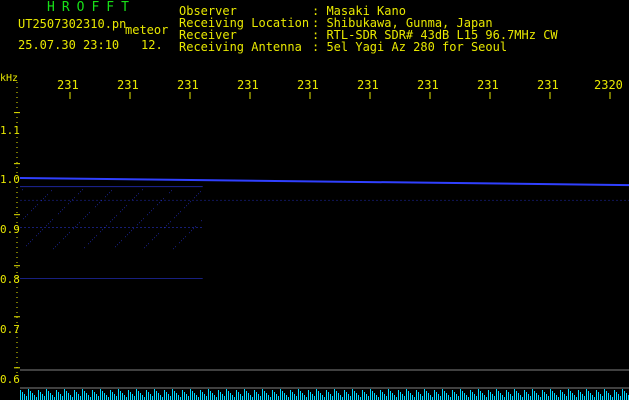  I want to click on y-tick-marks, so click(17, 230).